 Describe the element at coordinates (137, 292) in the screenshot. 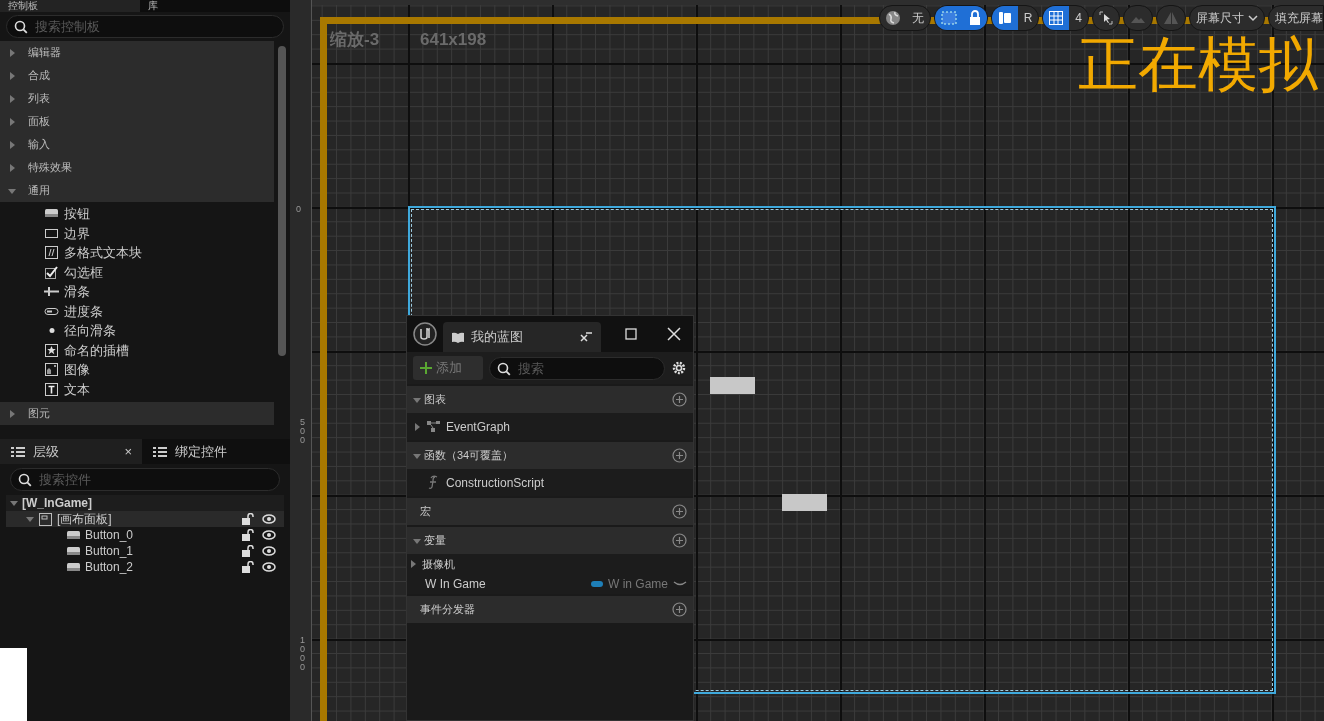

I see `palette-item: 滑条` at that location.